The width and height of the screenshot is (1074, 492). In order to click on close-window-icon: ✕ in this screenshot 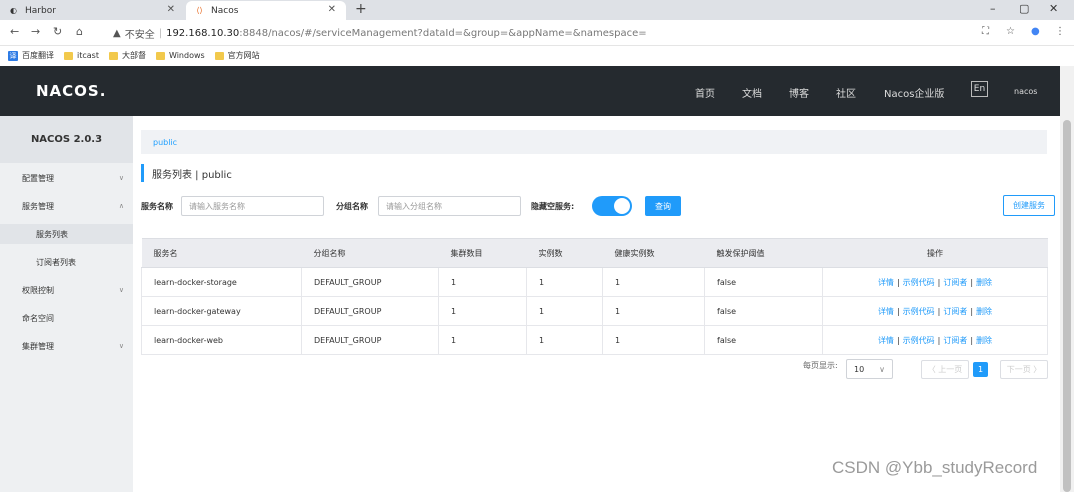, I will do `click(1053, 8)`.